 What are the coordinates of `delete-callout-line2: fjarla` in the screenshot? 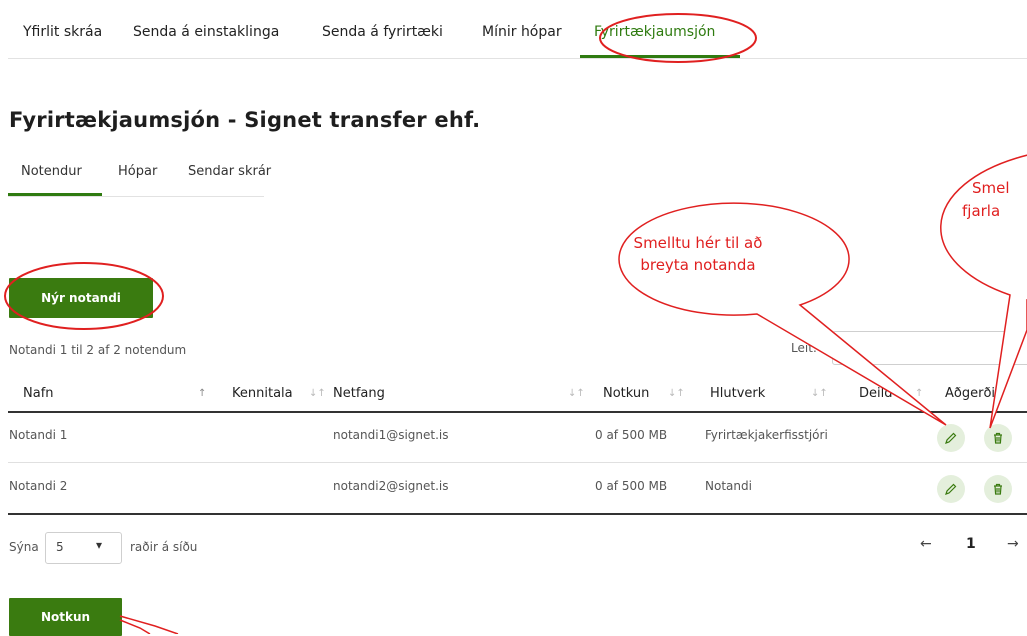 It's located at (981, 211).